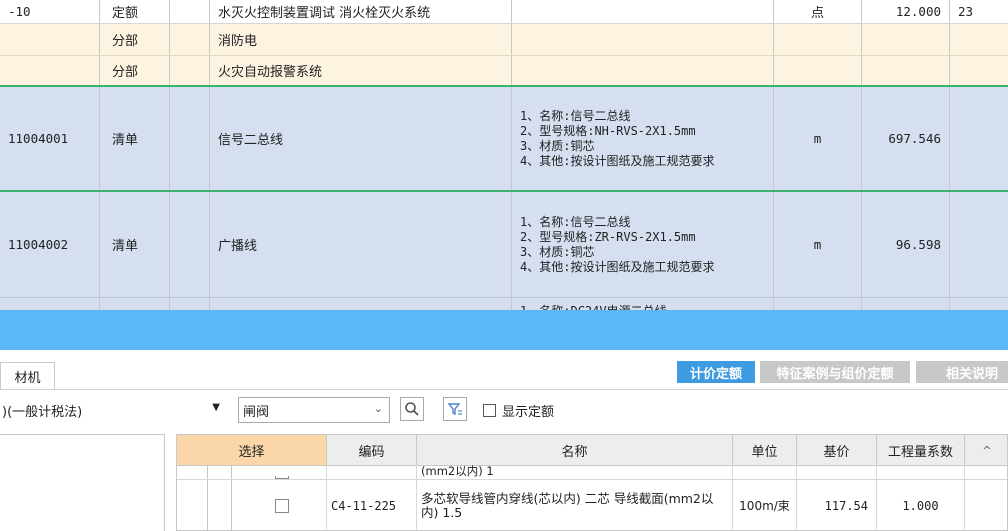  Describe the element at coordinates (837, 504) in the screenshot. I see `row-price: 117.54` at that location.